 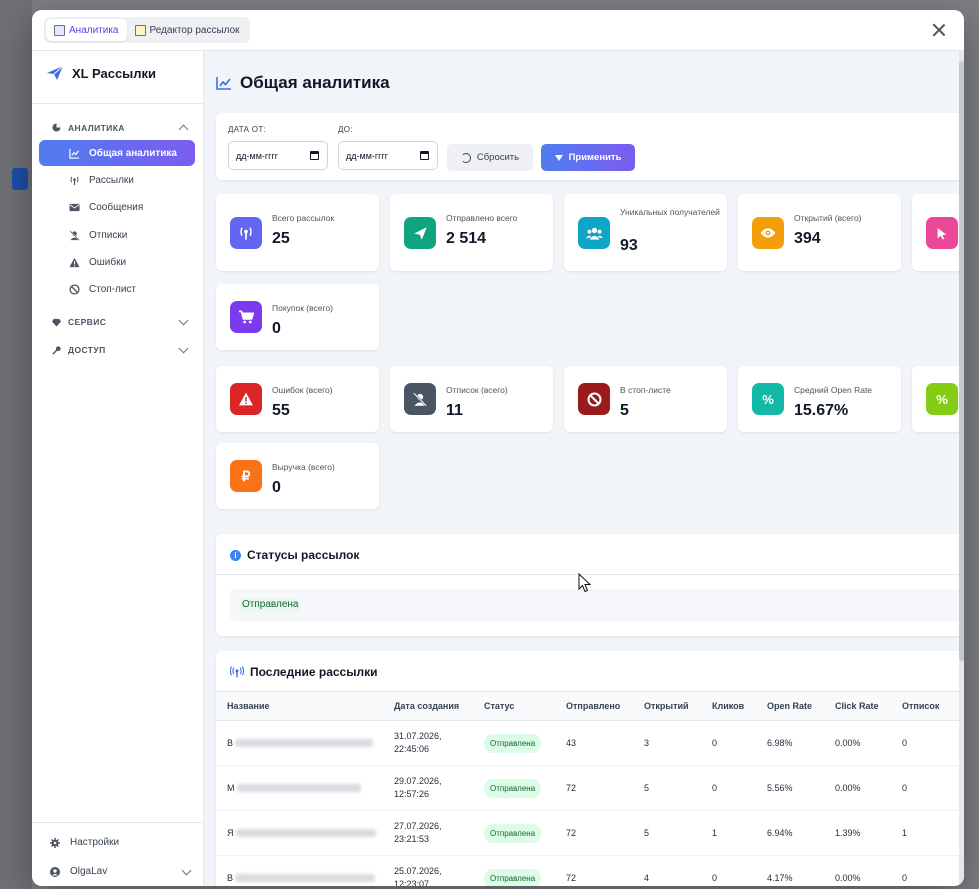 I want to click on stat-label: Уникальных получателей, so click(x=670, y=212).